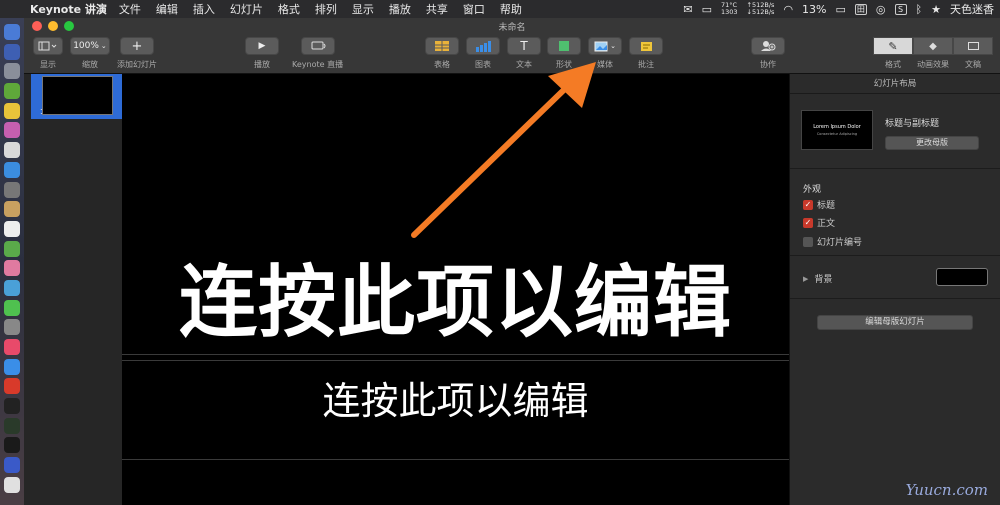  I want to click on app-blue-icon, so click(12, 287).